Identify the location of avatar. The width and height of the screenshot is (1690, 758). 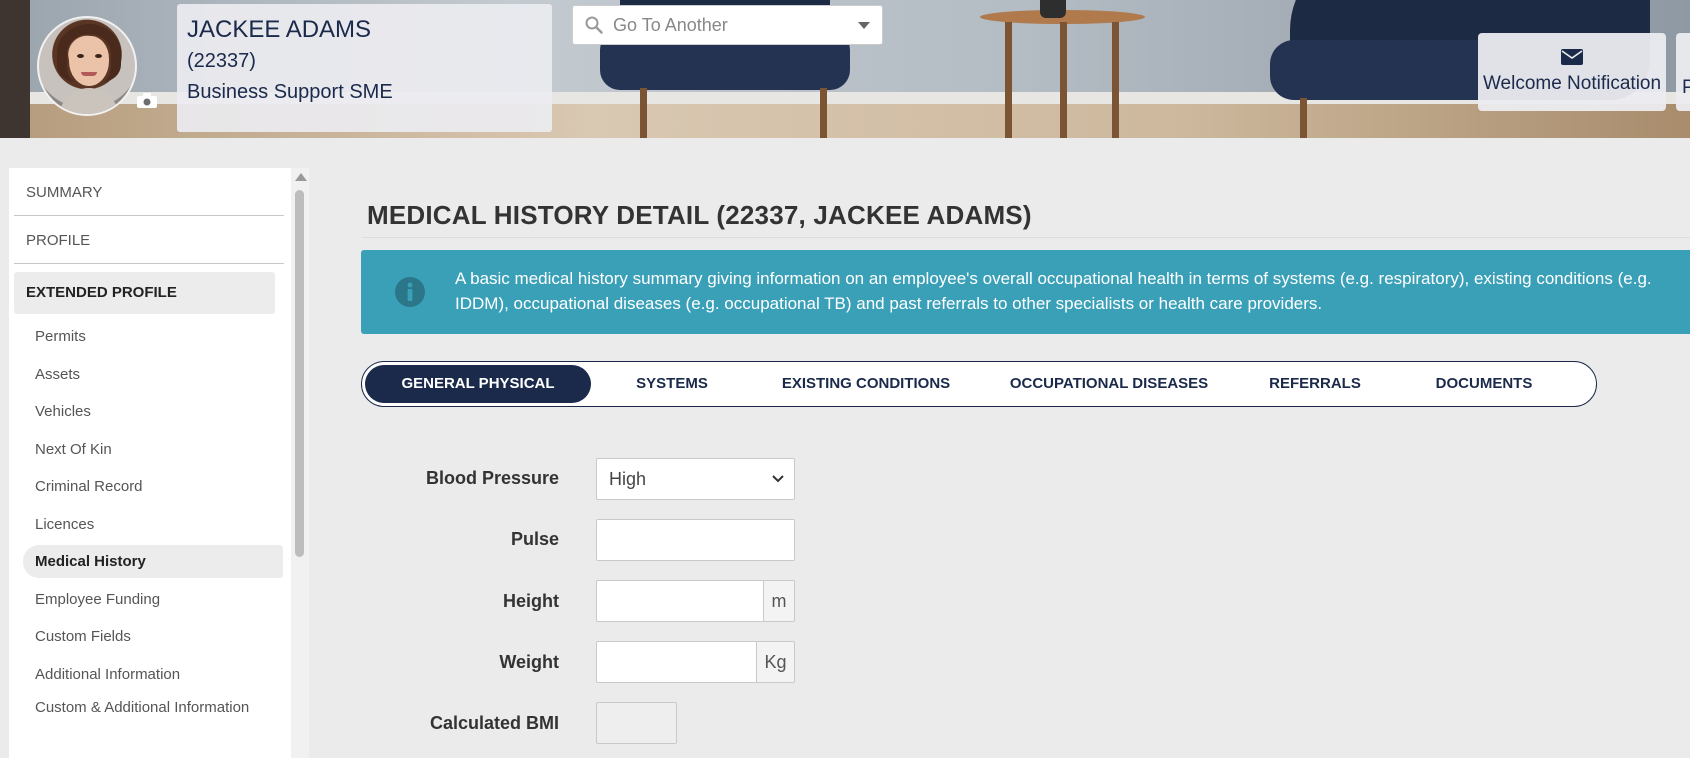
(87, 66).